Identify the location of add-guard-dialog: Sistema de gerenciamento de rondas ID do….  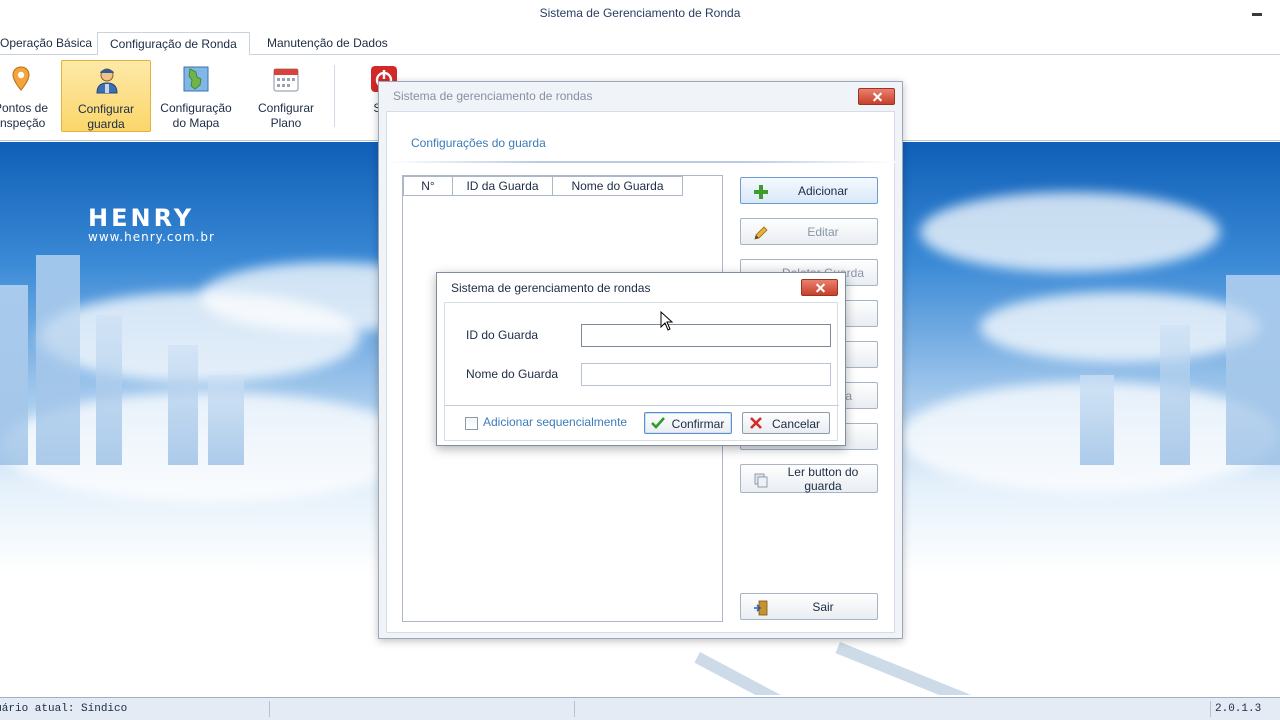
(641, 359).